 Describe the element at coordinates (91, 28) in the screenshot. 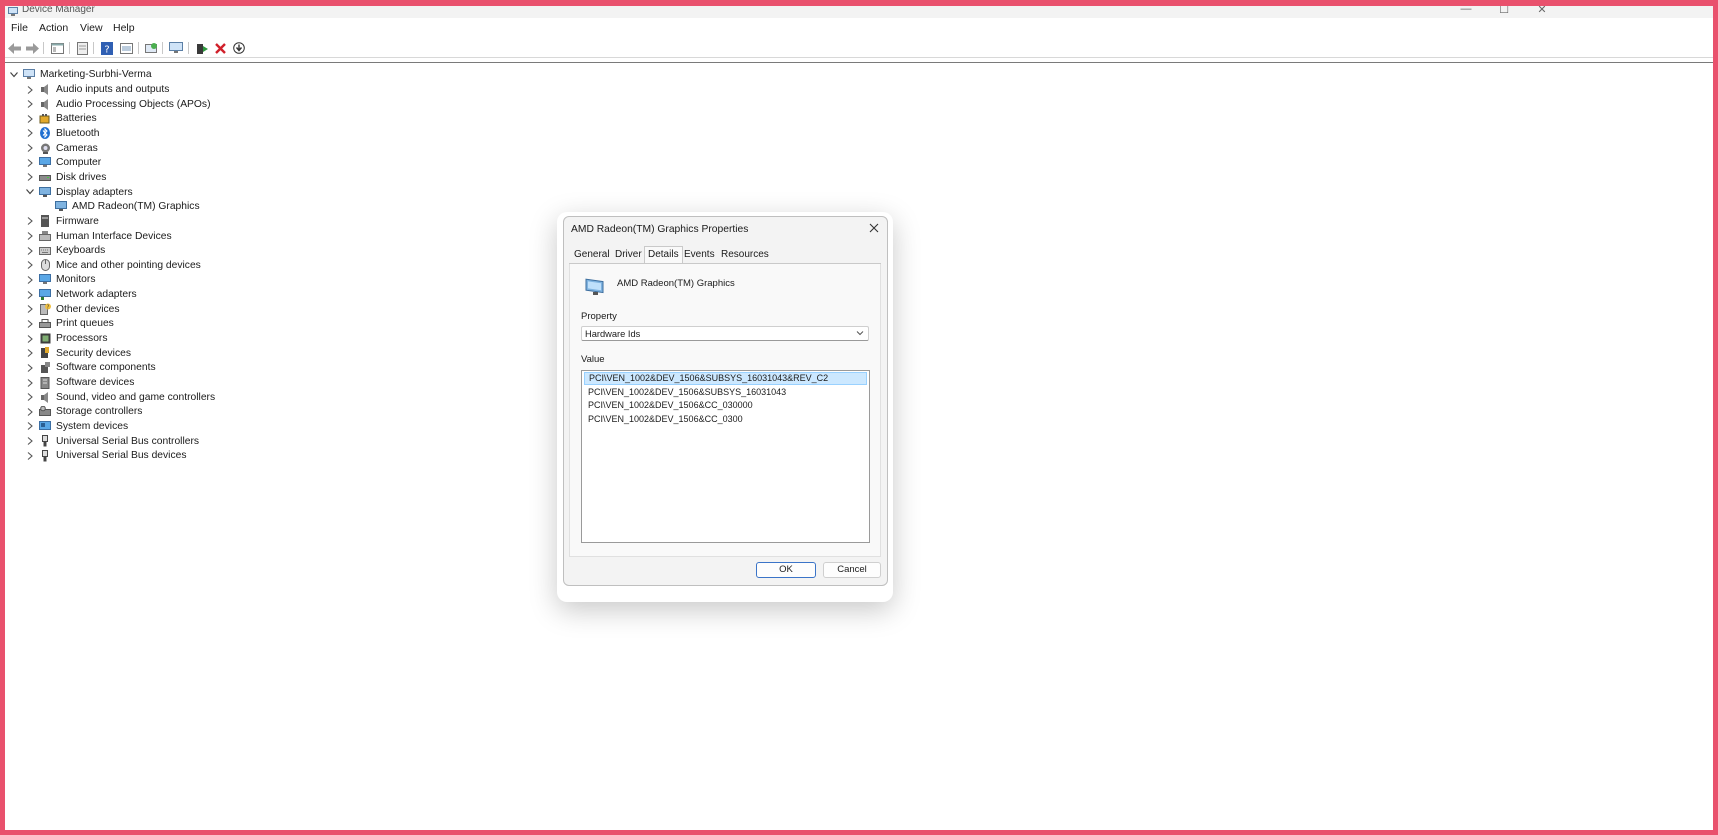

I see `menu-view: View` at that location.